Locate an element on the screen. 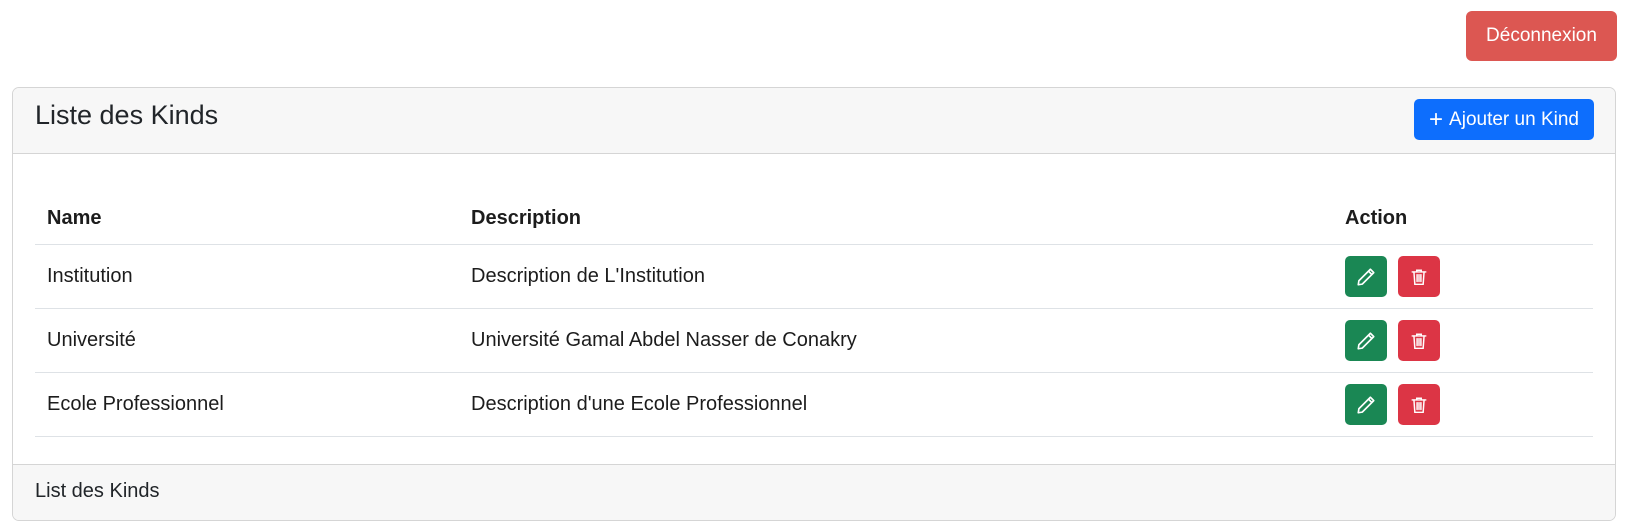  cell-name: Institution is located at coordinates (247, 276).